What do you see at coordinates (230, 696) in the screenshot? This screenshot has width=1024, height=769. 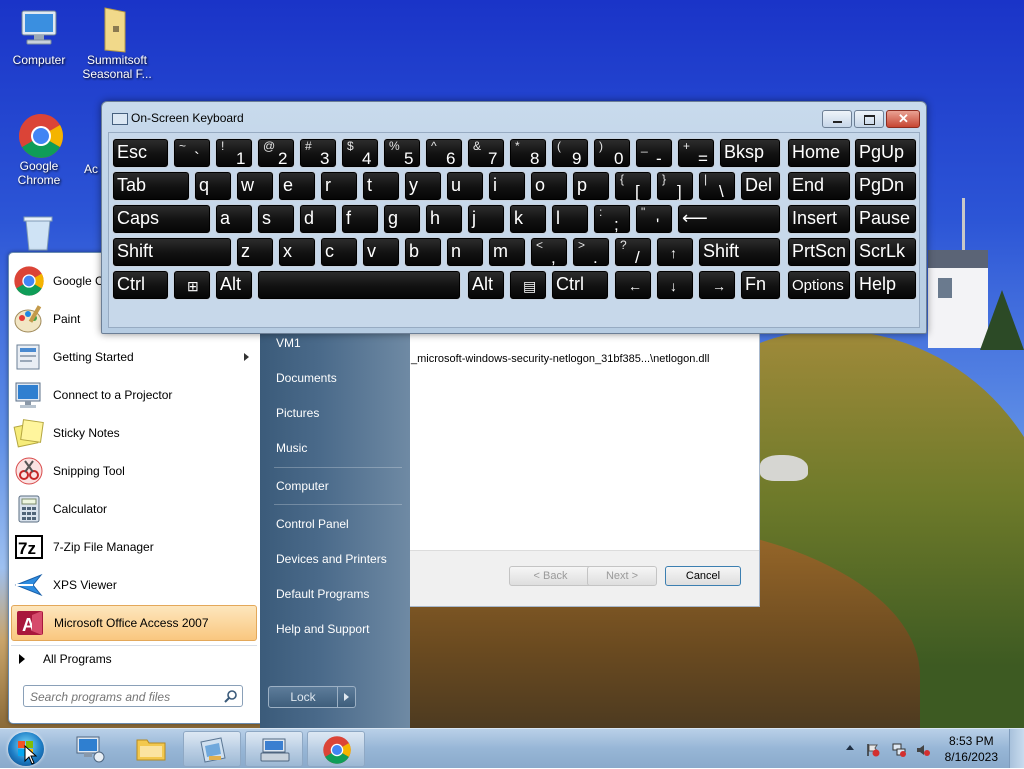 I see `search-icon` at bounding box center [230, 696].